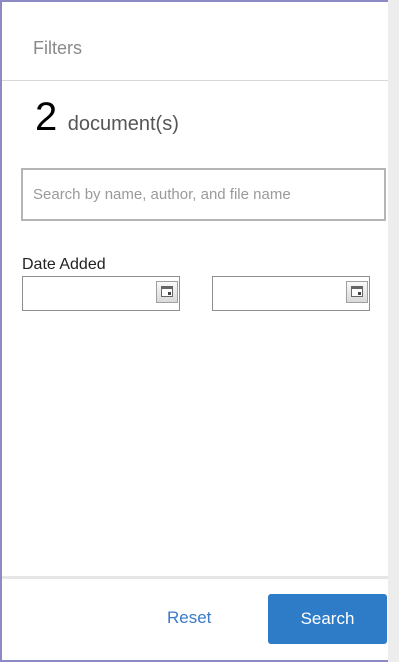 This screenshot has width=399, height=664. I want to click on filters-header: Filters, so click(196, 41).